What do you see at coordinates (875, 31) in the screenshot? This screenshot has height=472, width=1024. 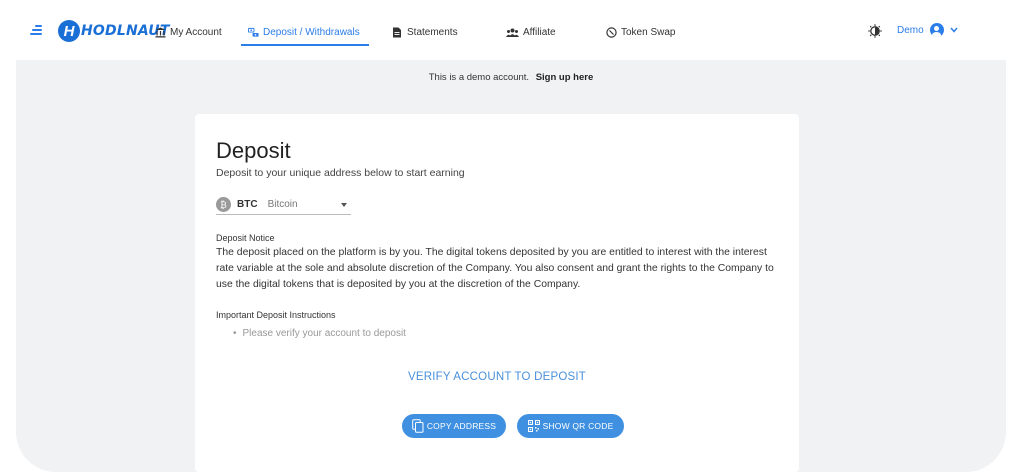 I see `theme-toggle-icon` at bounding box center [875, 31].